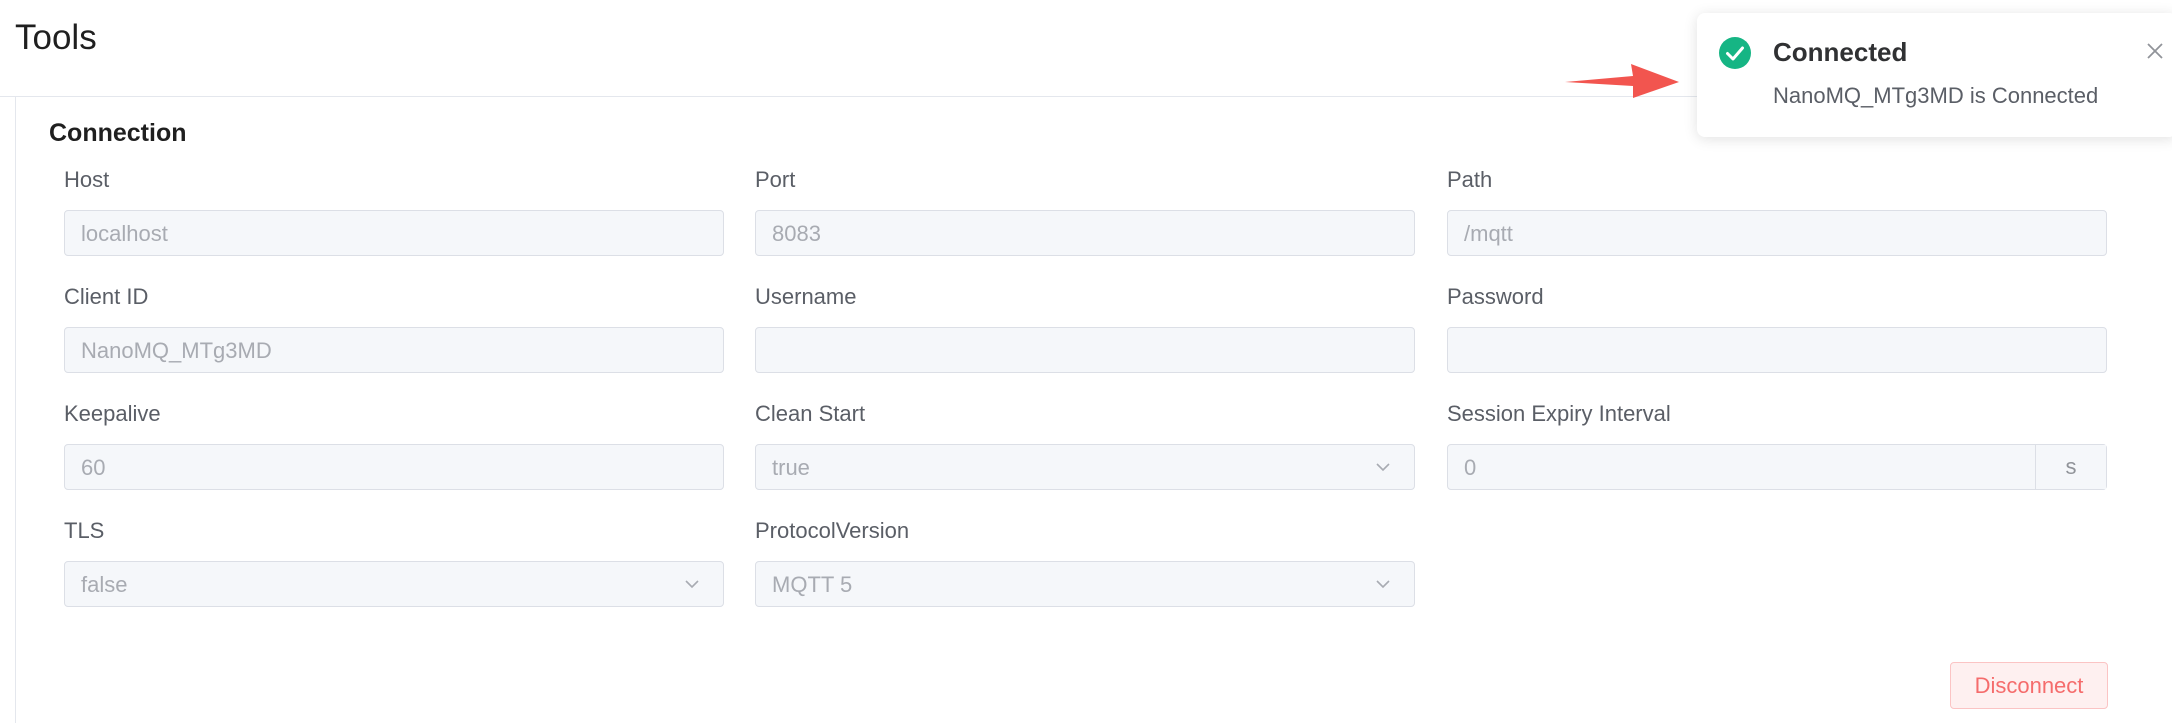 The width and height of the screenshot is (2172, 723). Describe the element at coordinates (1085, 233) in the screenshot. I see `port-input: 8083` at that location.